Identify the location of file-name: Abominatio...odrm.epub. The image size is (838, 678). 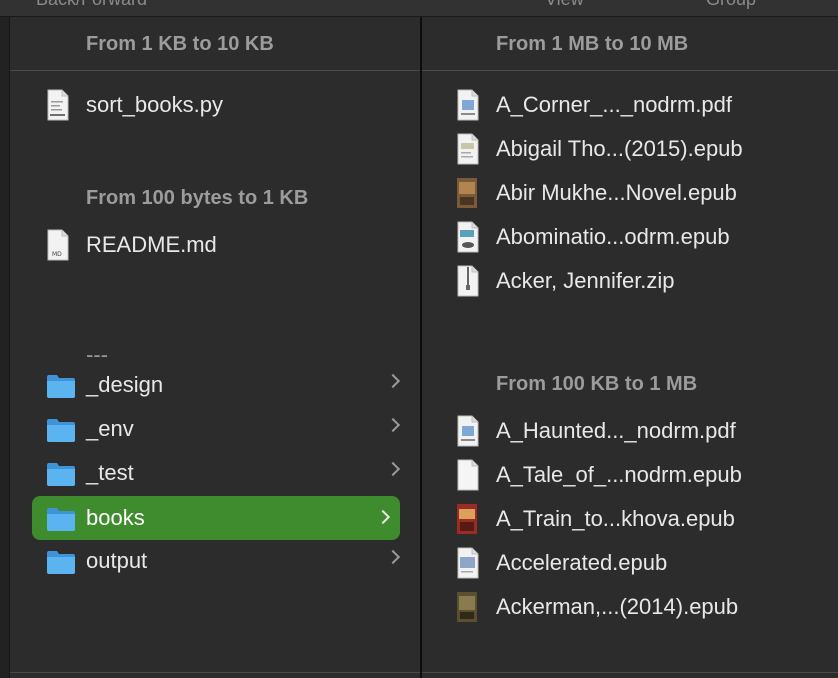
(613, 236).